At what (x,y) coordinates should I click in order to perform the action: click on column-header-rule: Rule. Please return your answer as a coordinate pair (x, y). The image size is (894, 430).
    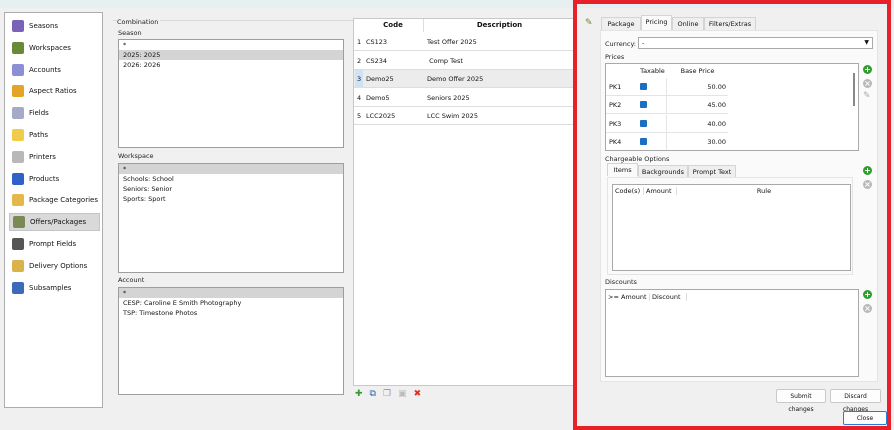
    Looking at the image, I should click on (764, 191).